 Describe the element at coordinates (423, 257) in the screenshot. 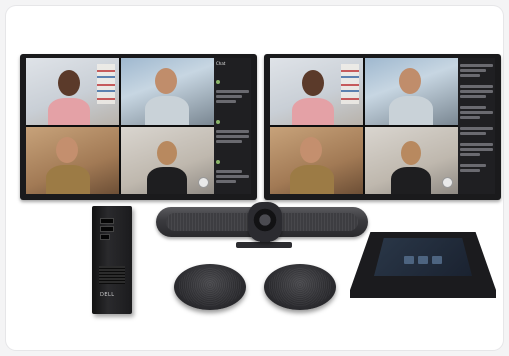

I see `controller-screen` at that location.